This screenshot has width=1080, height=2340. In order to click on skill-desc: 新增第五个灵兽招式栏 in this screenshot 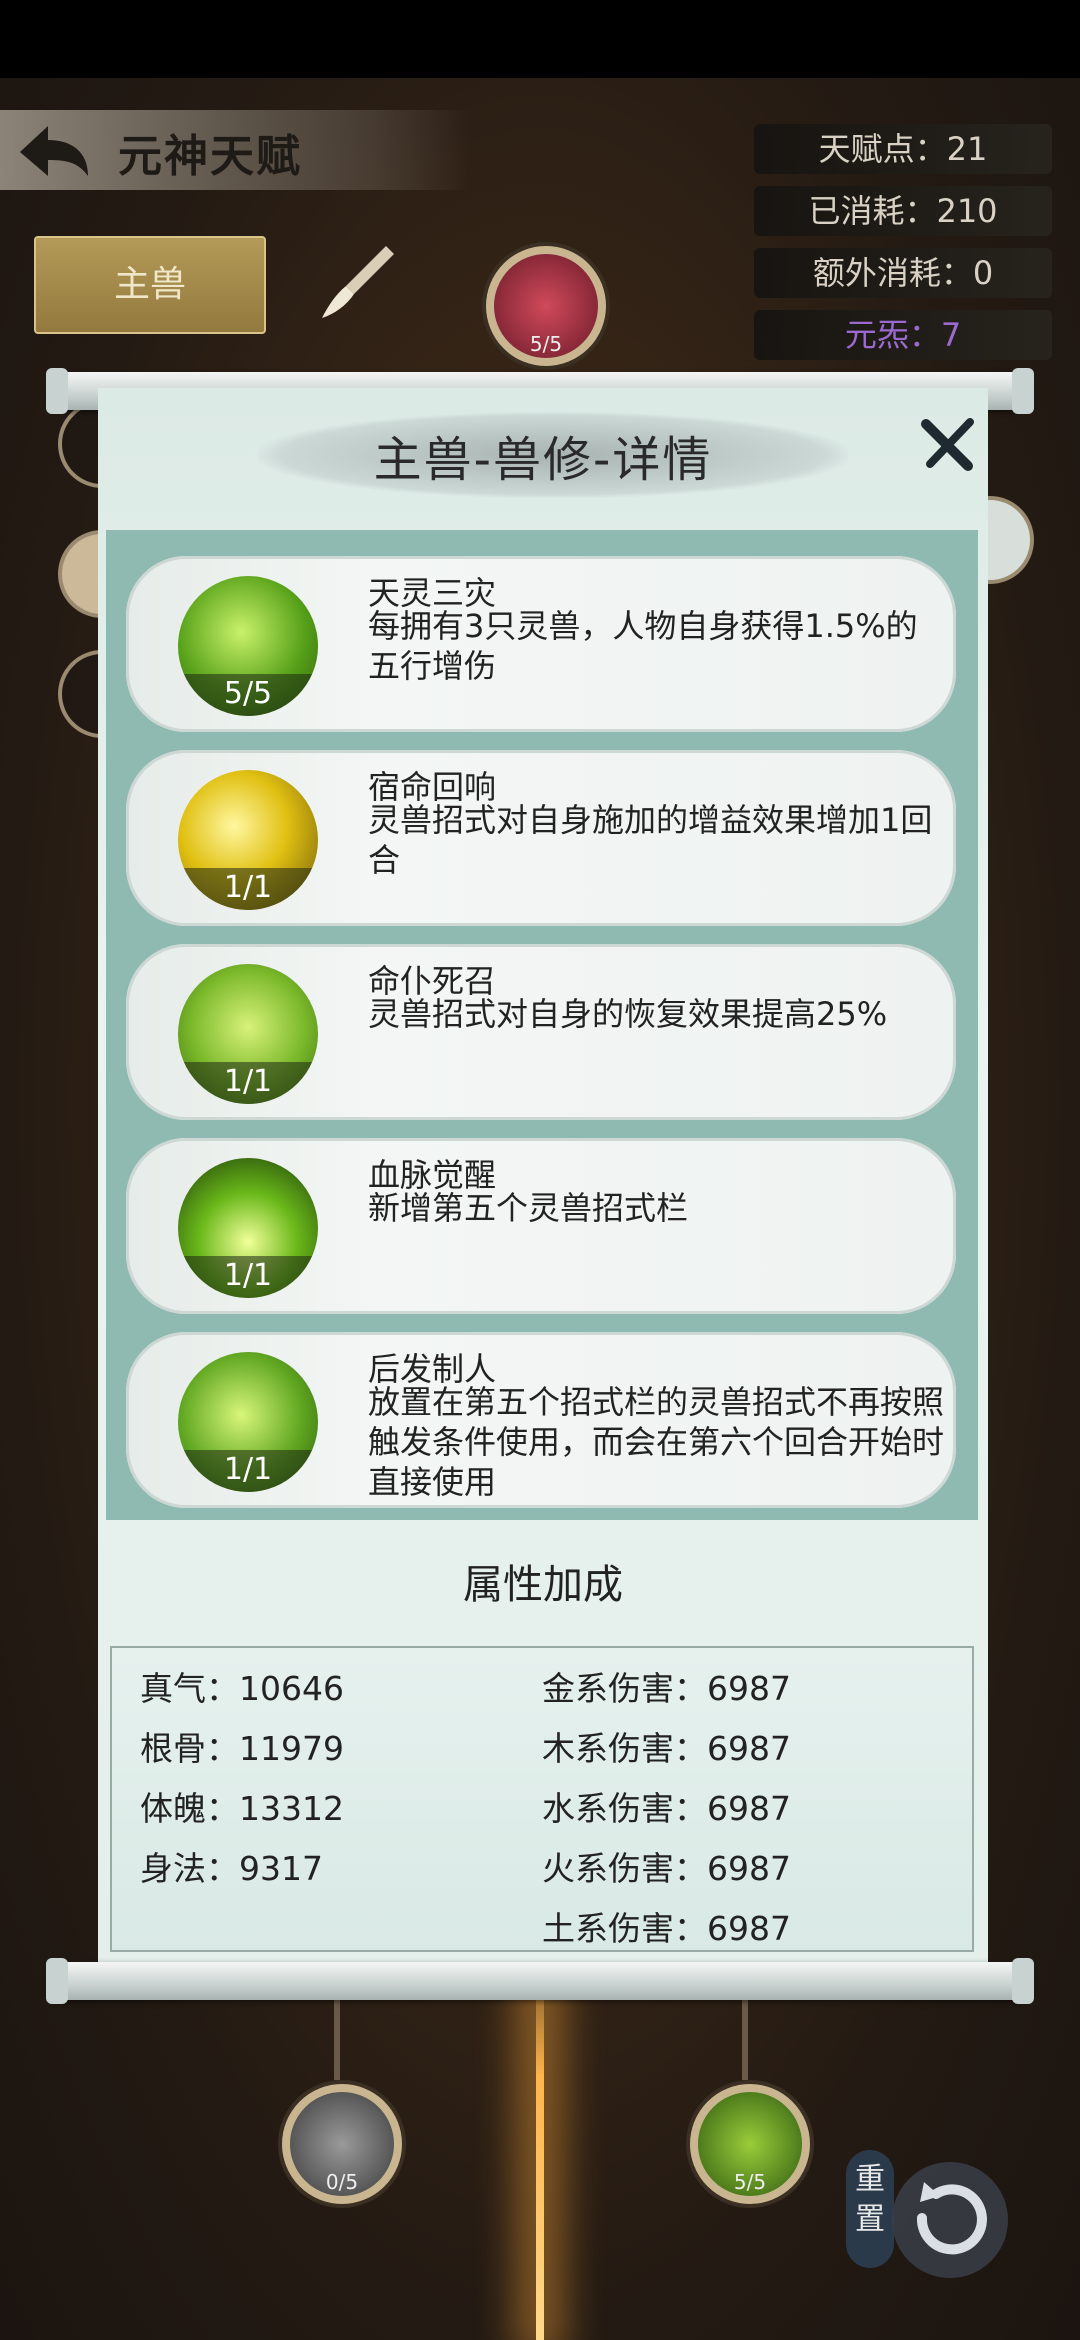, I will do `click(528, 1208)`.